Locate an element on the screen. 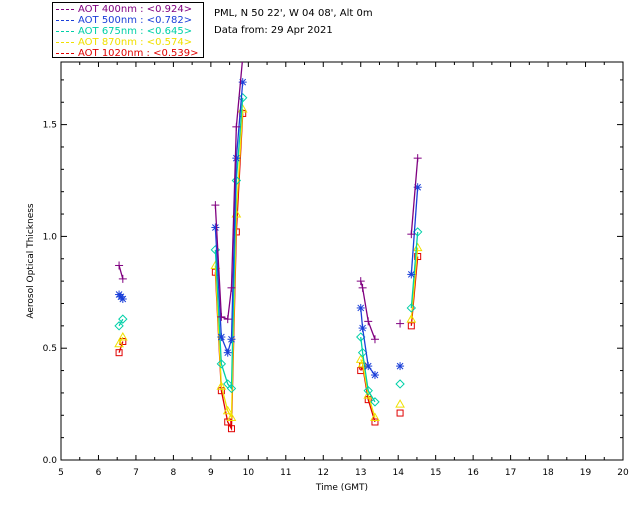 This screenshot has width=640, height=512. x-tick-label: 13 is located at coordinates (360, 473).